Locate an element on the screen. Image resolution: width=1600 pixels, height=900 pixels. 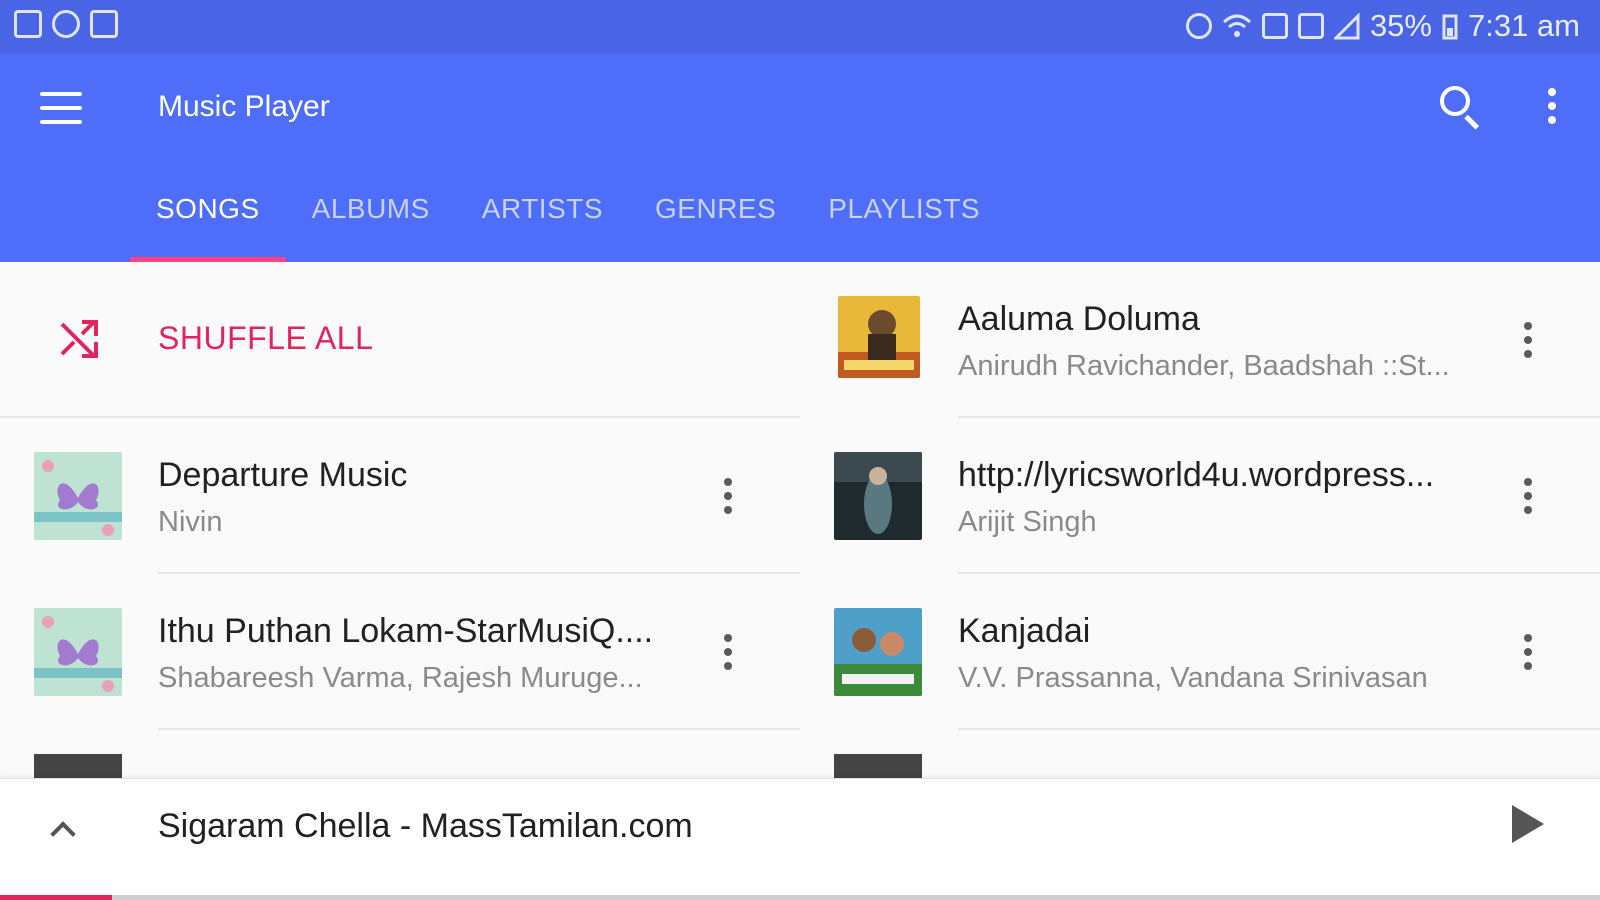
song-title: Aaluma Doluma is located at coordinates (1079, 319).